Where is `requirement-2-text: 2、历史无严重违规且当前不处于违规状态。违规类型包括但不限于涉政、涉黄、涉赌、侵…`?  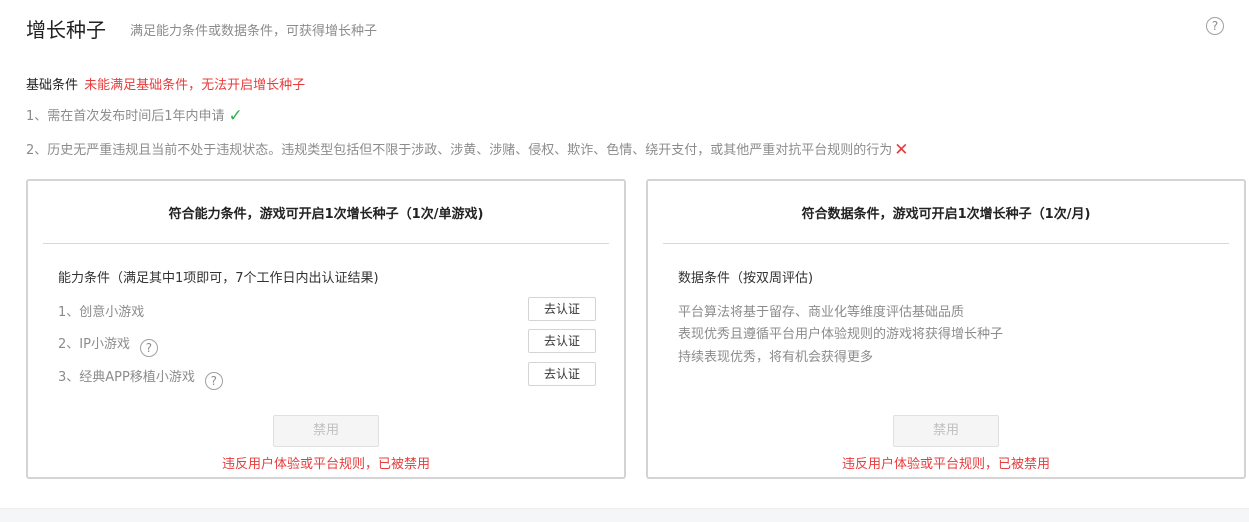
requirement-2-text: 2、历史无严重违规且当前不处于违规状态。违规类型包括但不限于涉政、涉黄、涉赌、侵… is located at coordinates (459, 150).